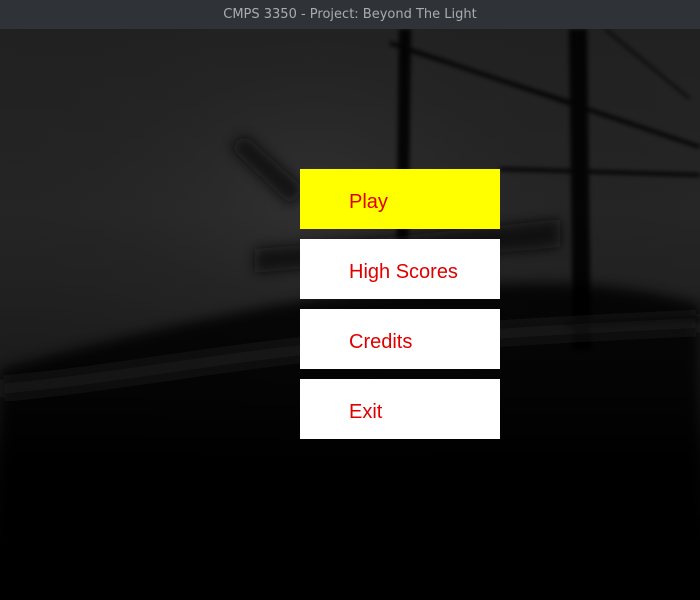 The width and height of the screenshot is (700, 600). I want to click on main-menu: Play High Scores Credits Exit, so click(400, 309).